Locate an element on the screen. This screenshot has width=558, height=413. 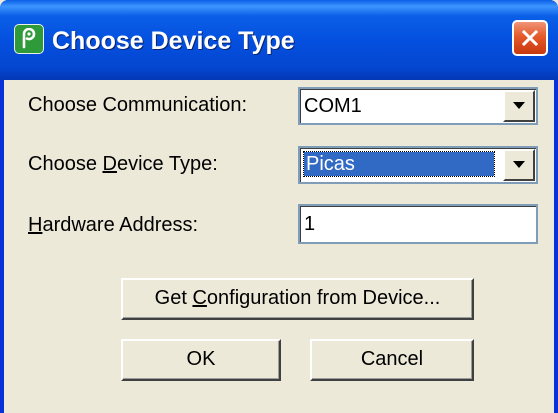
device-type-dropdown-button is located at coordinates (519, 165).